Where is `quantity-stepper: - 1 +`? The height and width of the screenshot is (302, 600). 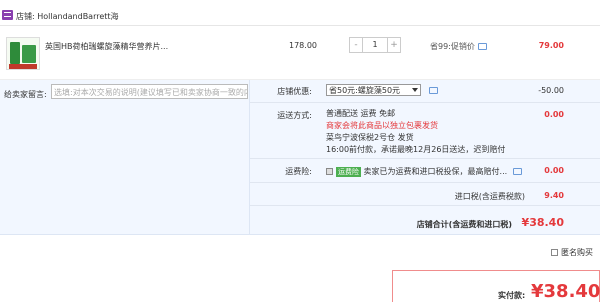
quantity-stepper: - 1 + is located at coordinates (375, 45).